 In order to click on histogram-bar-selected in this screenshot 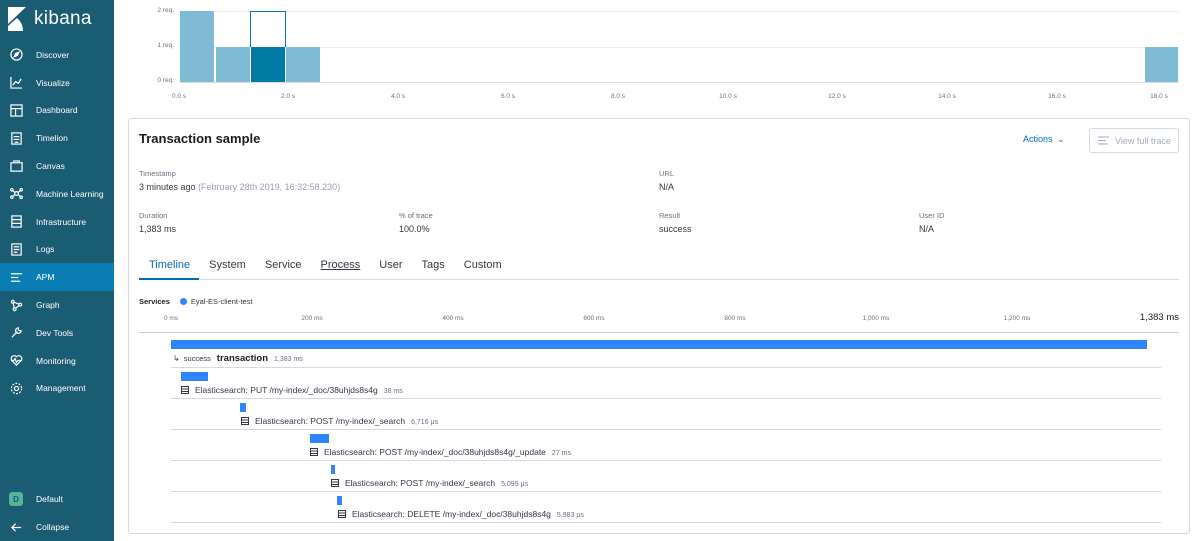, I will do `click(268, 64)`.